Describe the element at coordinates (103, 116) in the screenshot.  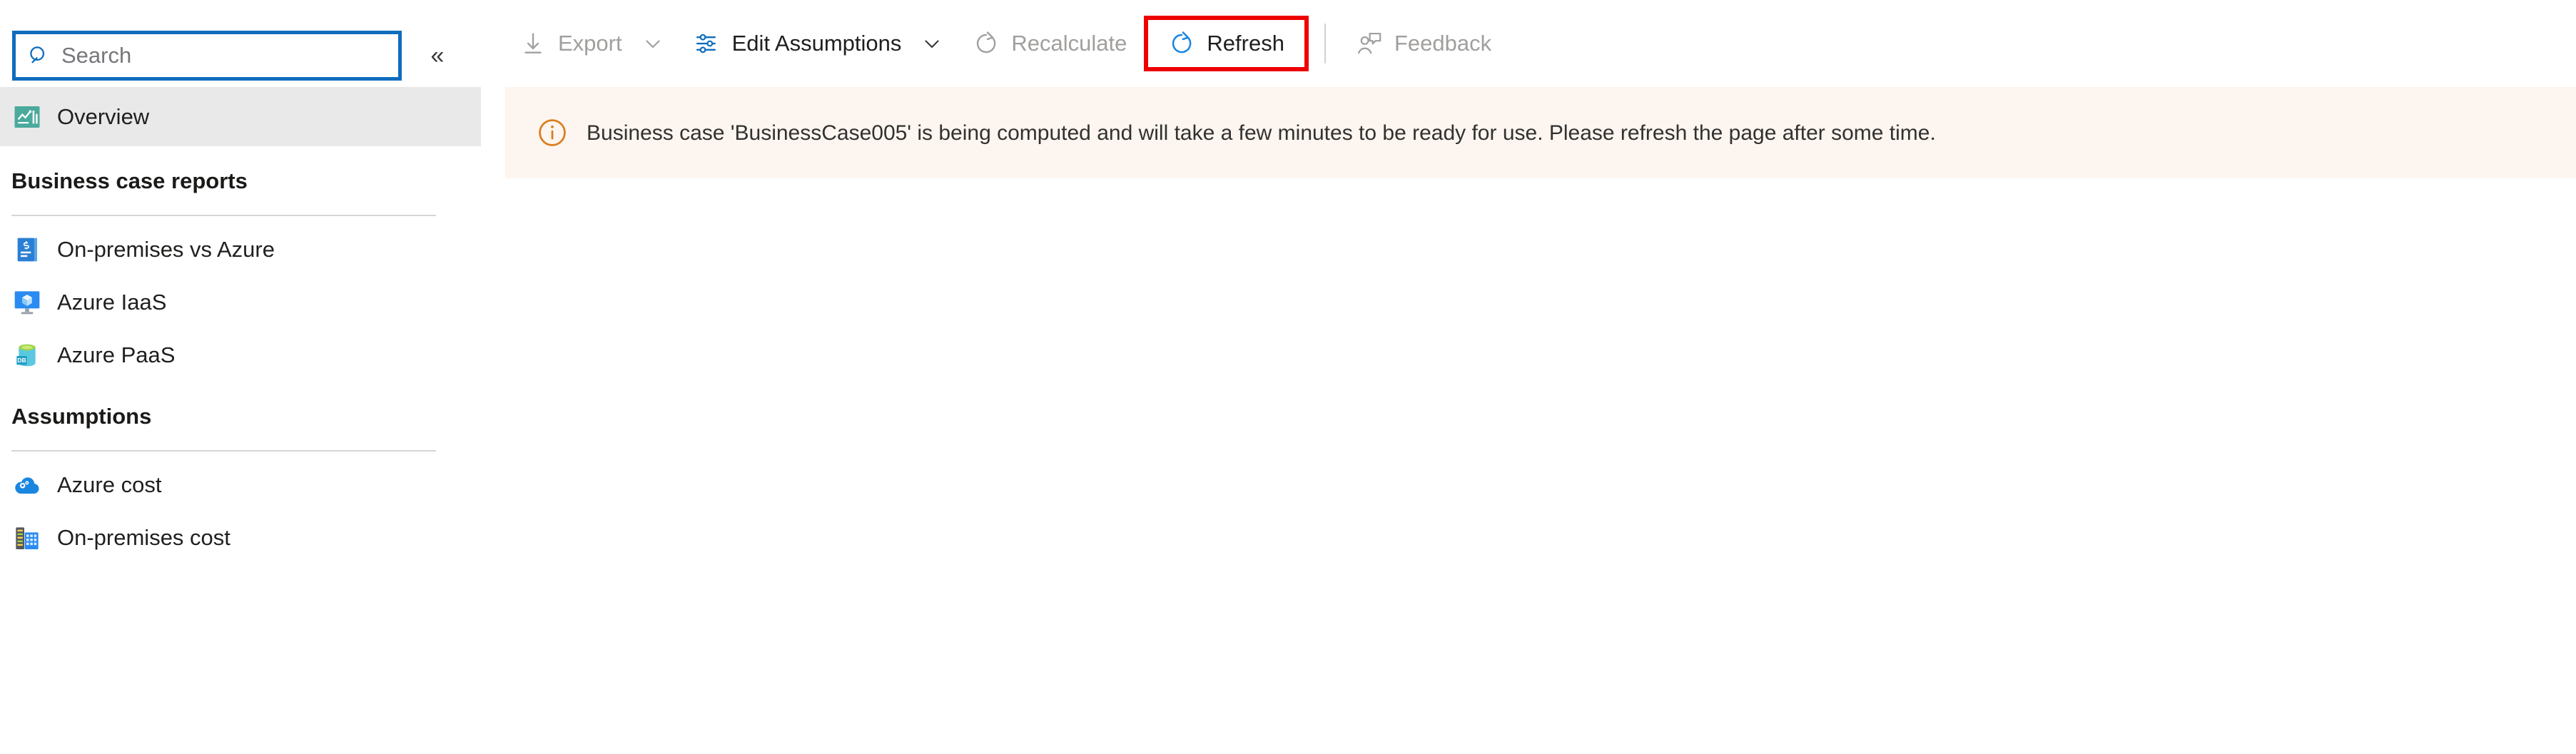
I see `sidebar-item-label: Overview` at that location.